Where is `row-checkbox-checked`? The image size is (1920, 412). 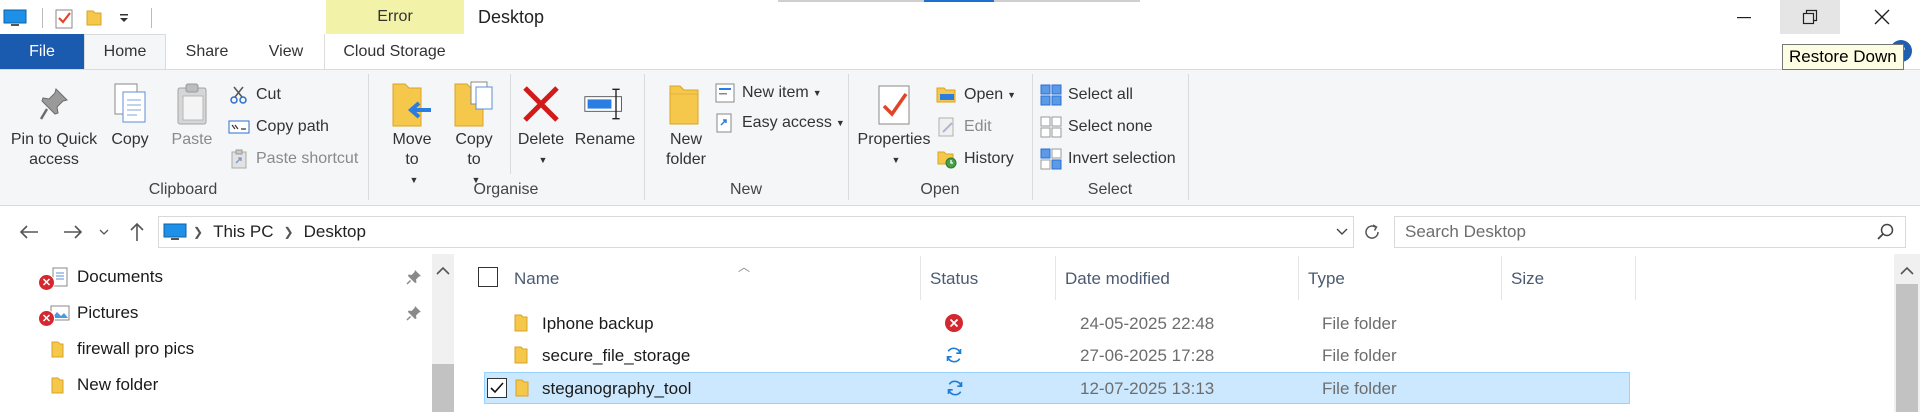
row-checkbox-checked is located at coordinates (497, 388).